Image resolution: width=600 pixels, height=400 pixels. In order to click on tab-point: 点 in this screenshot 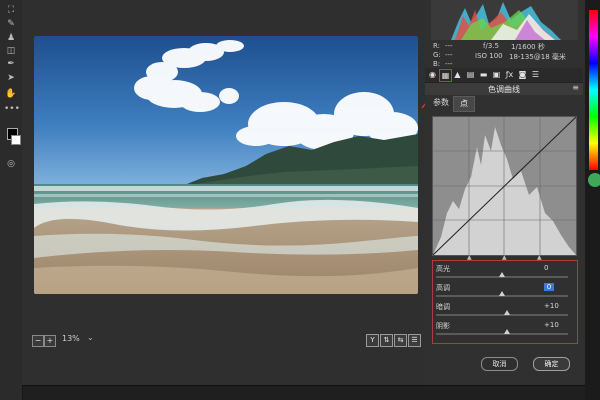, I will do `click(464, 104)`.